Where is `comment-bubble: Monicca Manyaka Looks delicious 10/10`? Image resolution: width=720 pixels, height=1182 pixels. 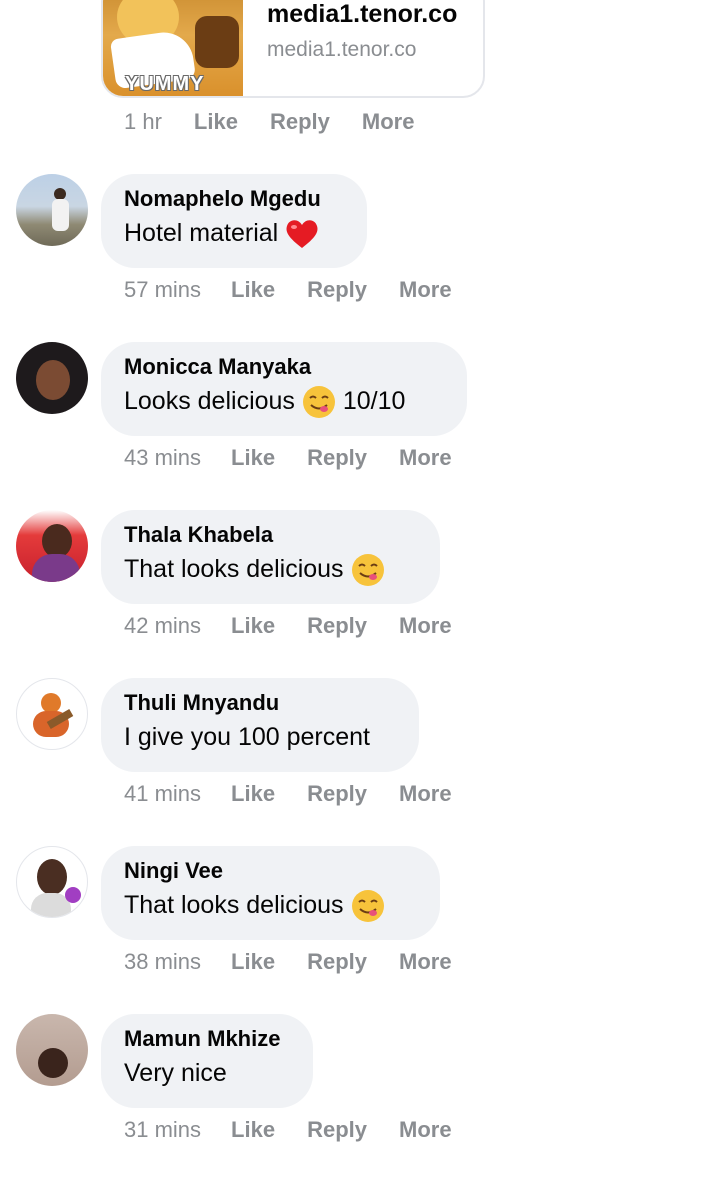 comment-bubble: Monicca Manyaka Looks delicious 10/10 is located at coordinates (284, 389).